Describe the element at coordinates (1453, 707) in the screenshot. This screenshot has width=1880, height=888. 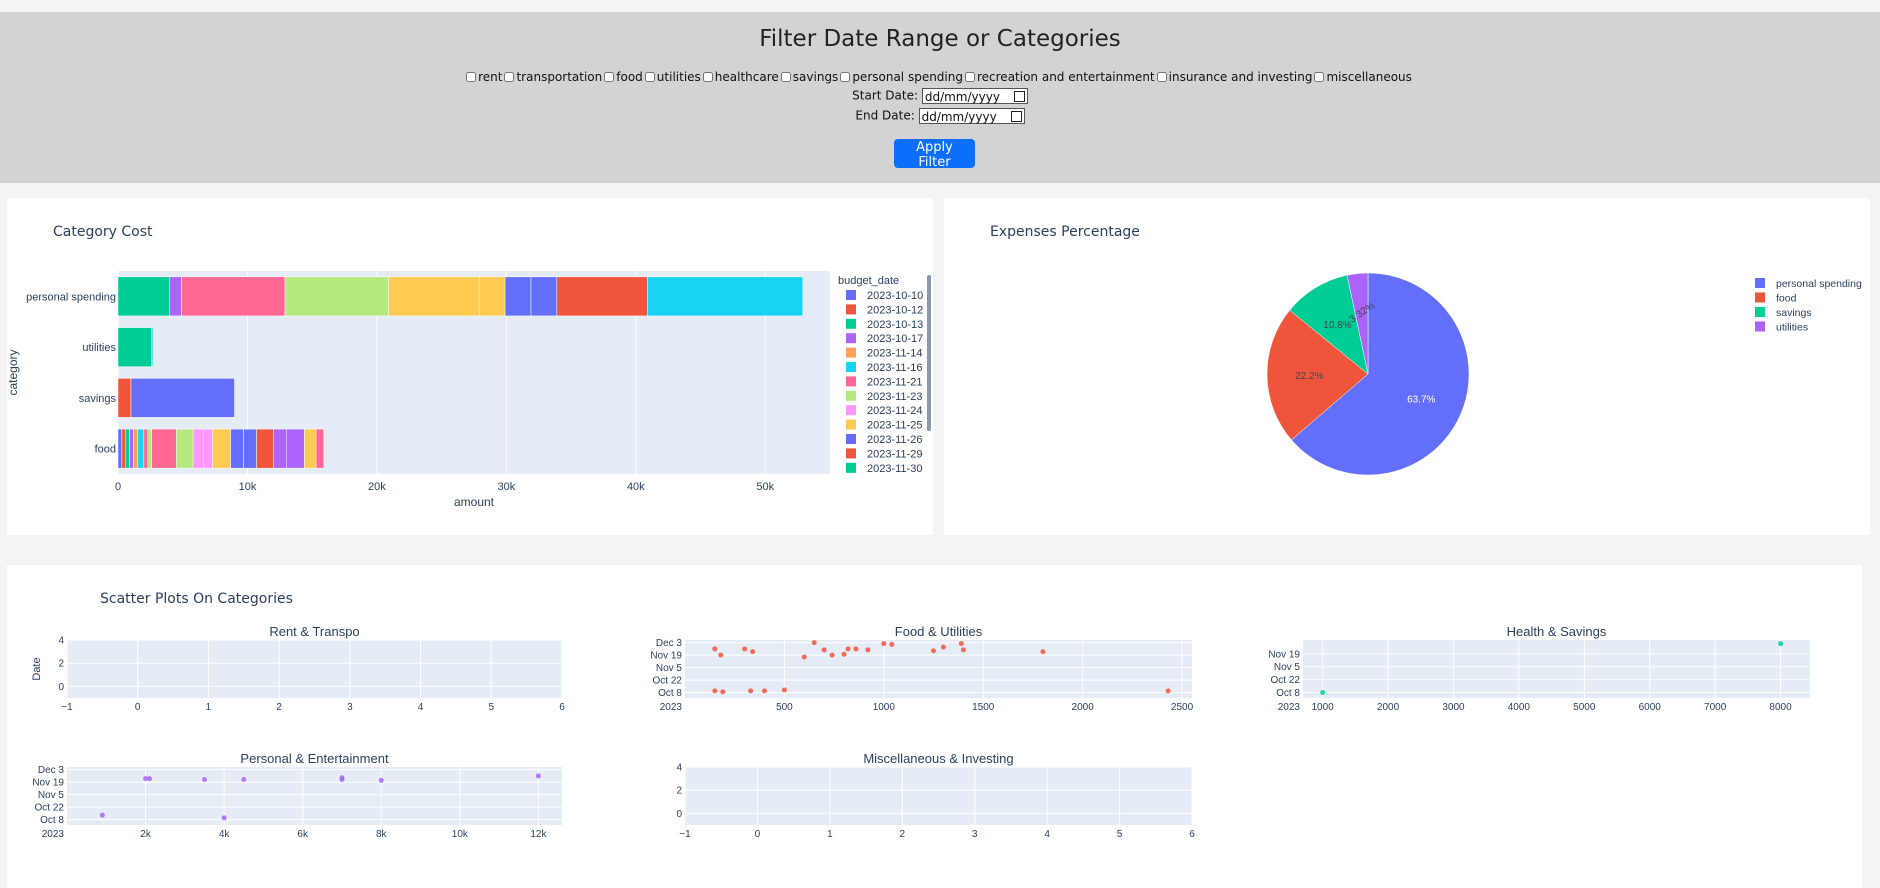
I see `x-tick-label: 3000` at that location.